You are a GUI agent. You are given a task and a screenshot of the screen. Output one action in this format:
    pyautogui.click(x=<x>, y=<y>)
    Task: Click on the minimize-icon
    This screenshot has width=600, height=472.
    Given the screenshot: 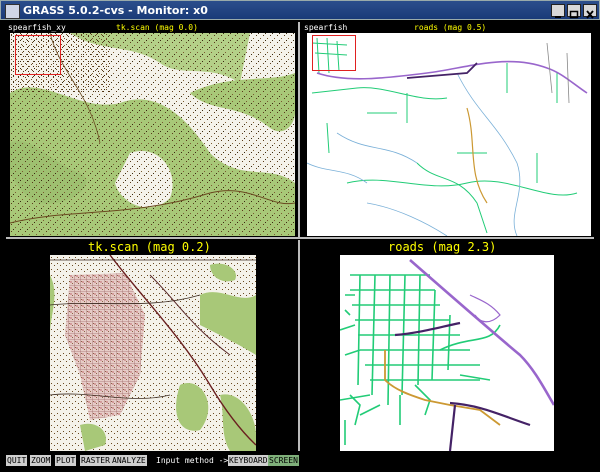 What is the action you would take?
    pyautogui.click(x=558, y=11)
    